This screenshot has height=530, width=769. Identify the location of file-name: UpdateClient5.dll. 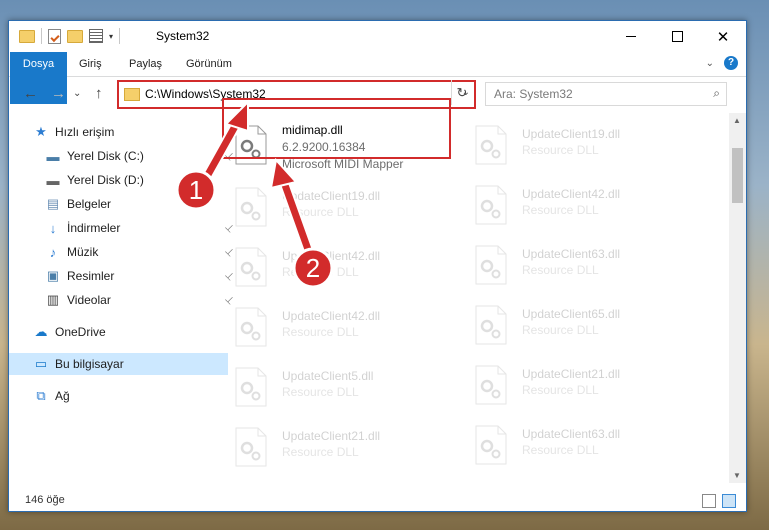
(328, 376).